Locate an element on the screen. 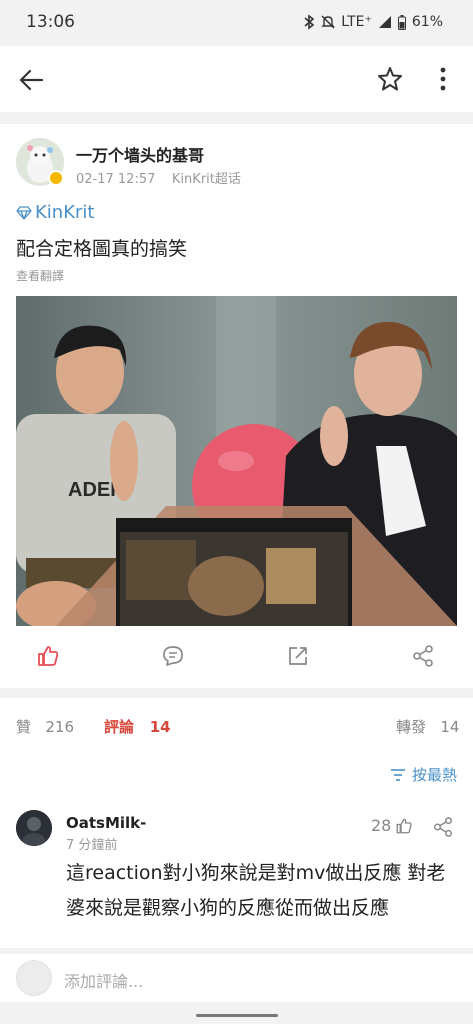 The width and height of the screenshot is (473, 1024). reposts-label: 轉發 is located at coordinates (411, 727).